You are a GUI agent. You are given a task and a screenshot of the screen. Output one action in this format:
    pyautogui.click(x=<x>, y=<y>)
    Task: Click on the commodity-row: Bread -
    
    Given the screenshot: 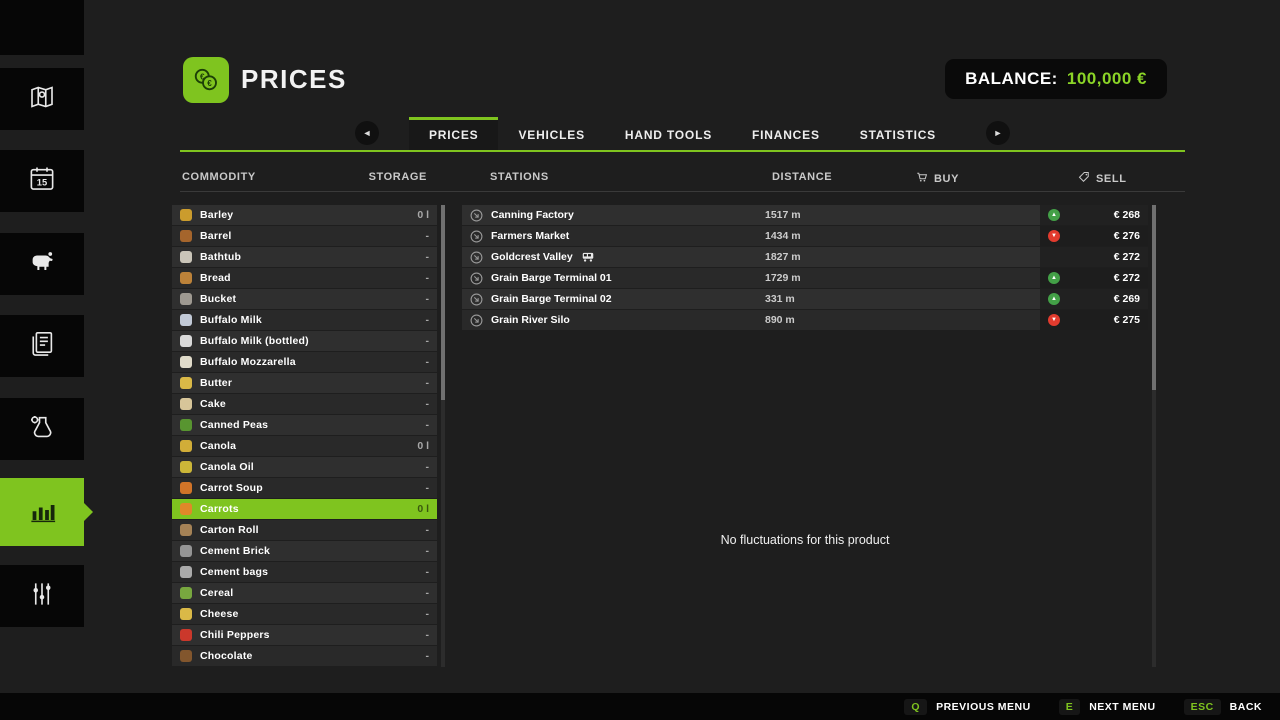 What is the action you would take?
    pyautogui.click(x=304, y=278)
    